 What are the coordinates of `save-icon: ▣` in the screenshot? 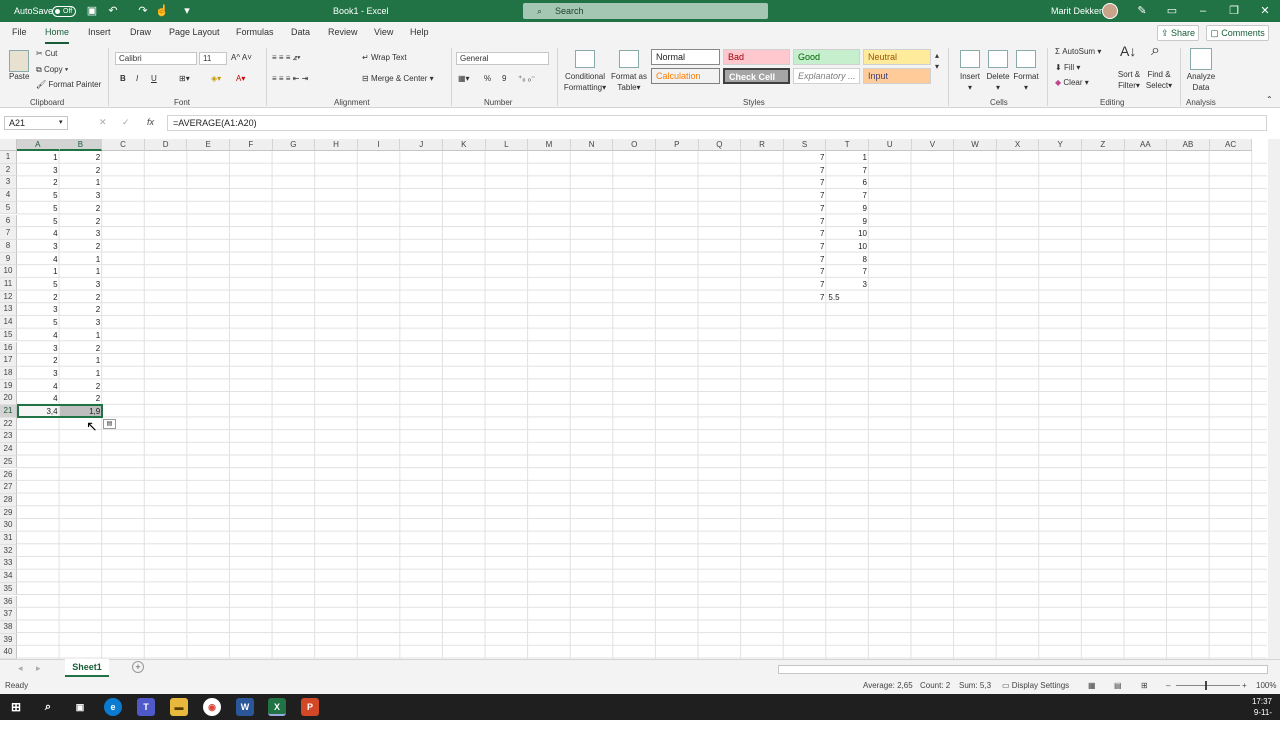 It's located at (92, 11).